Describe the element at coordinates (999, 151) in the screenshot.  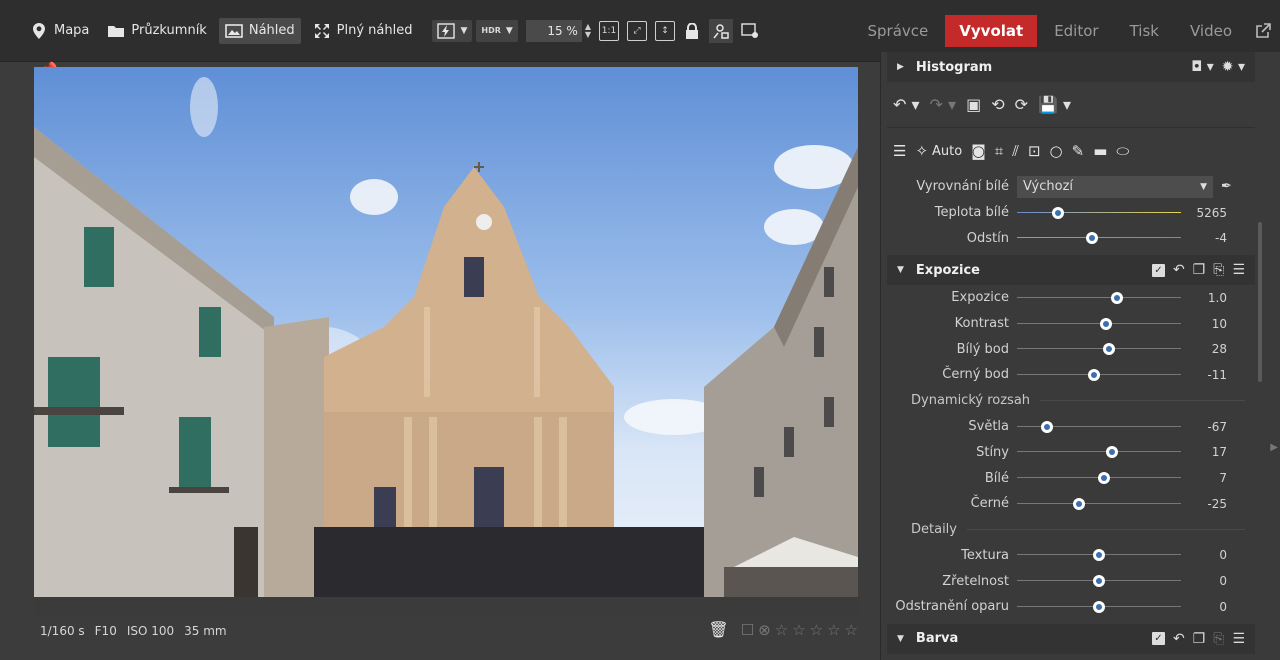
I see `crop-icon: ⌗` at that location.